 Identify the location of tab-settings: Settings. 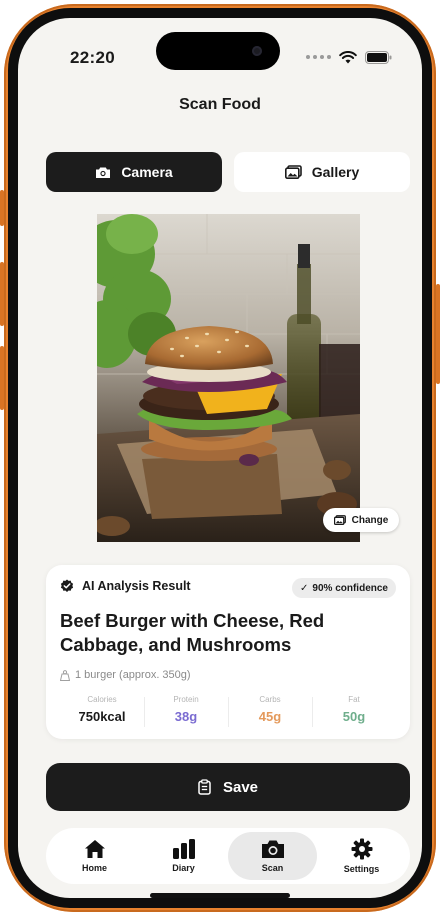
(361, 856).